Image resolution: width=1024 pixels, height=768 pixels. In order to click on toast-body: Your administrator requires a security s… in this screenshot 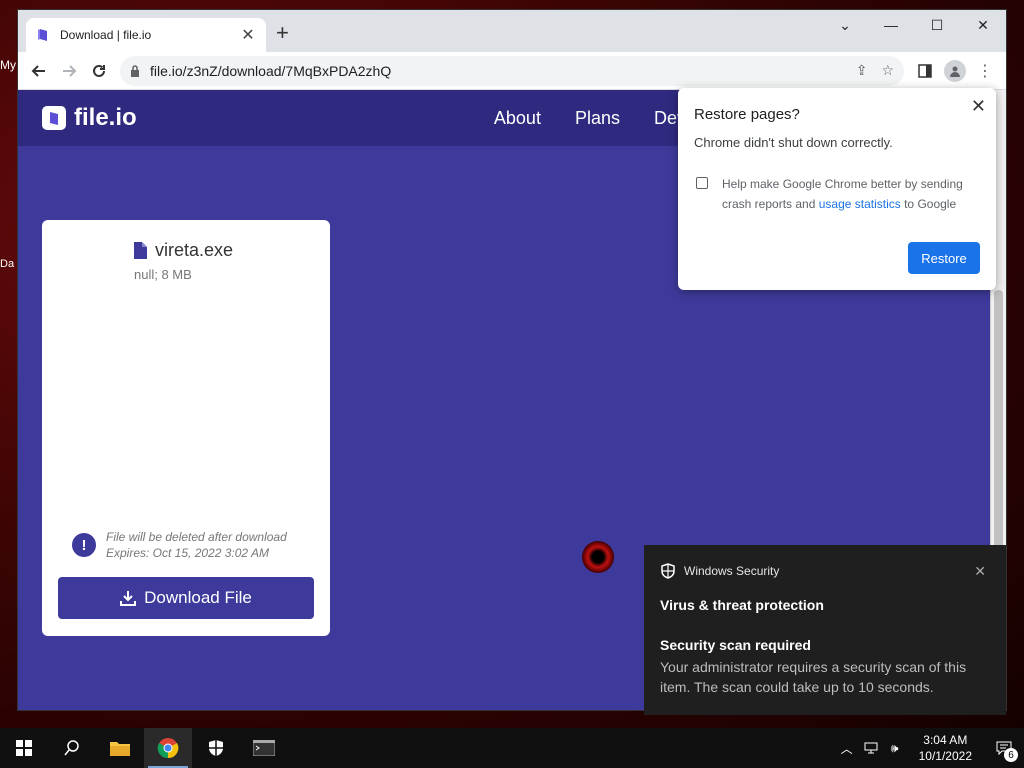, I will do `click(813, 677)`.